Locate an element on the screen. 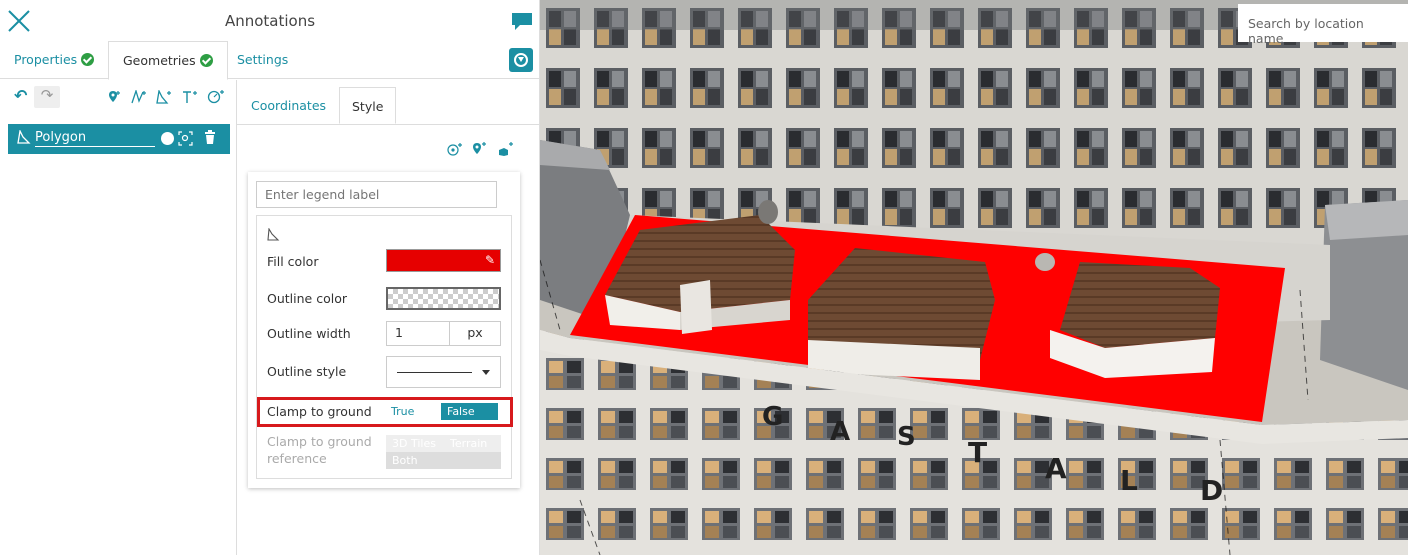 The image size is (1408, 555). geometry-item-label: Polygon is located at coordinates (95, 138).